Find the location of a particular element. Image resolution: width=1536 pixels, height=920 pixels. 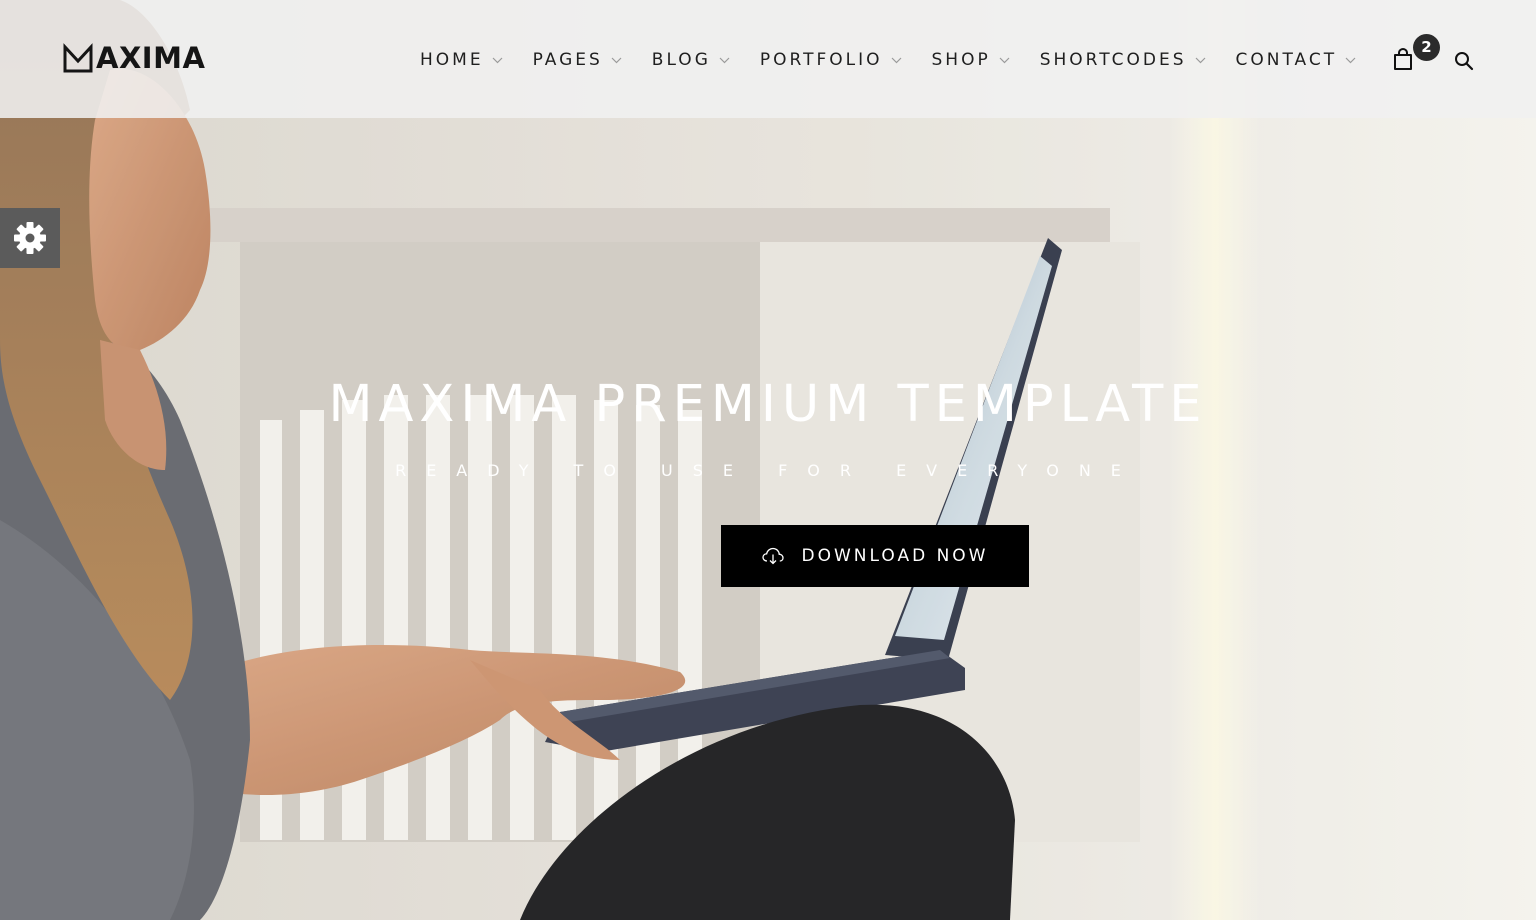

download-now-button: DOWNLOAD NOW is located at coordinates (875, 556).